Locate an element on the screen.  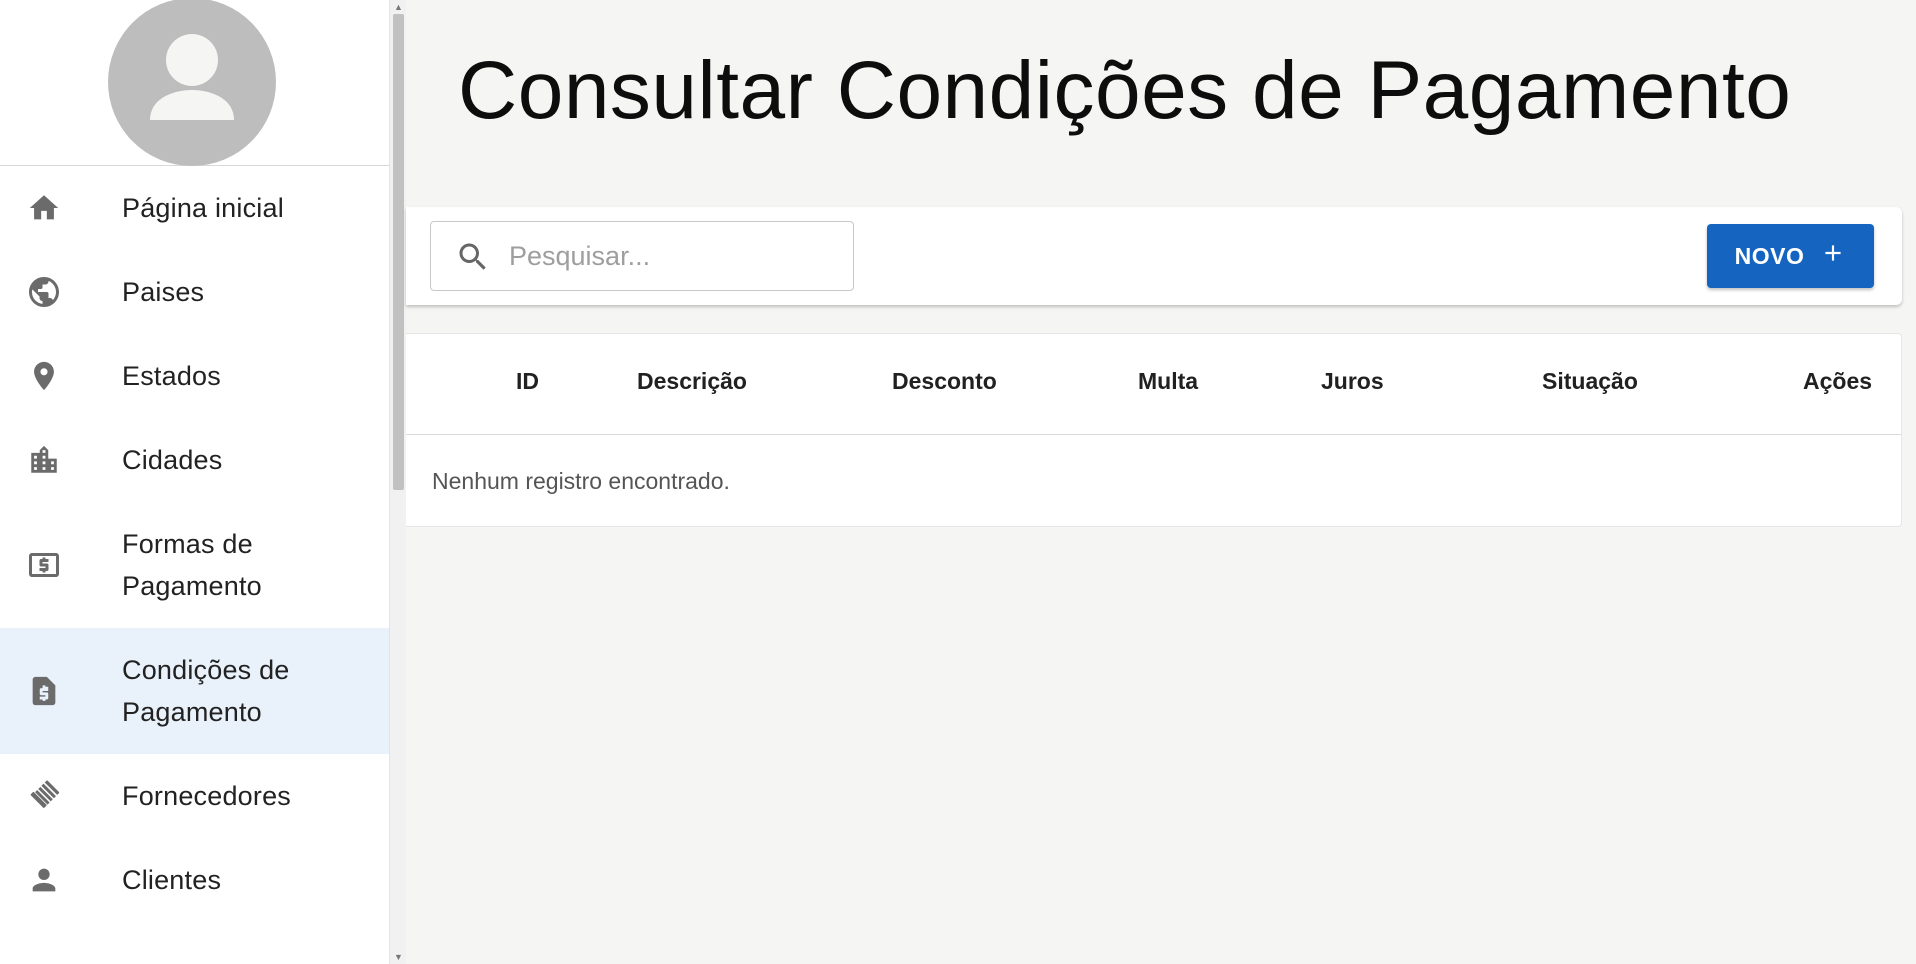
sidebar-item-condicoes-de-pagamento: Condições de Pagamento is located at coordinates (194, 691).